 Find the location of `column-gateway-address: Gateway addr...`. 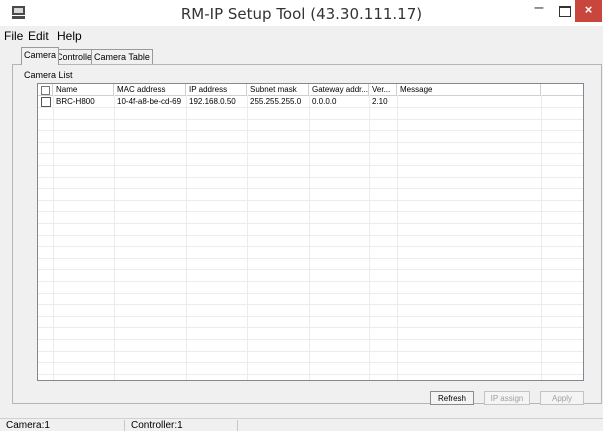

column-gateway-address: Gateway addr... is located at coordinates (339, 89).